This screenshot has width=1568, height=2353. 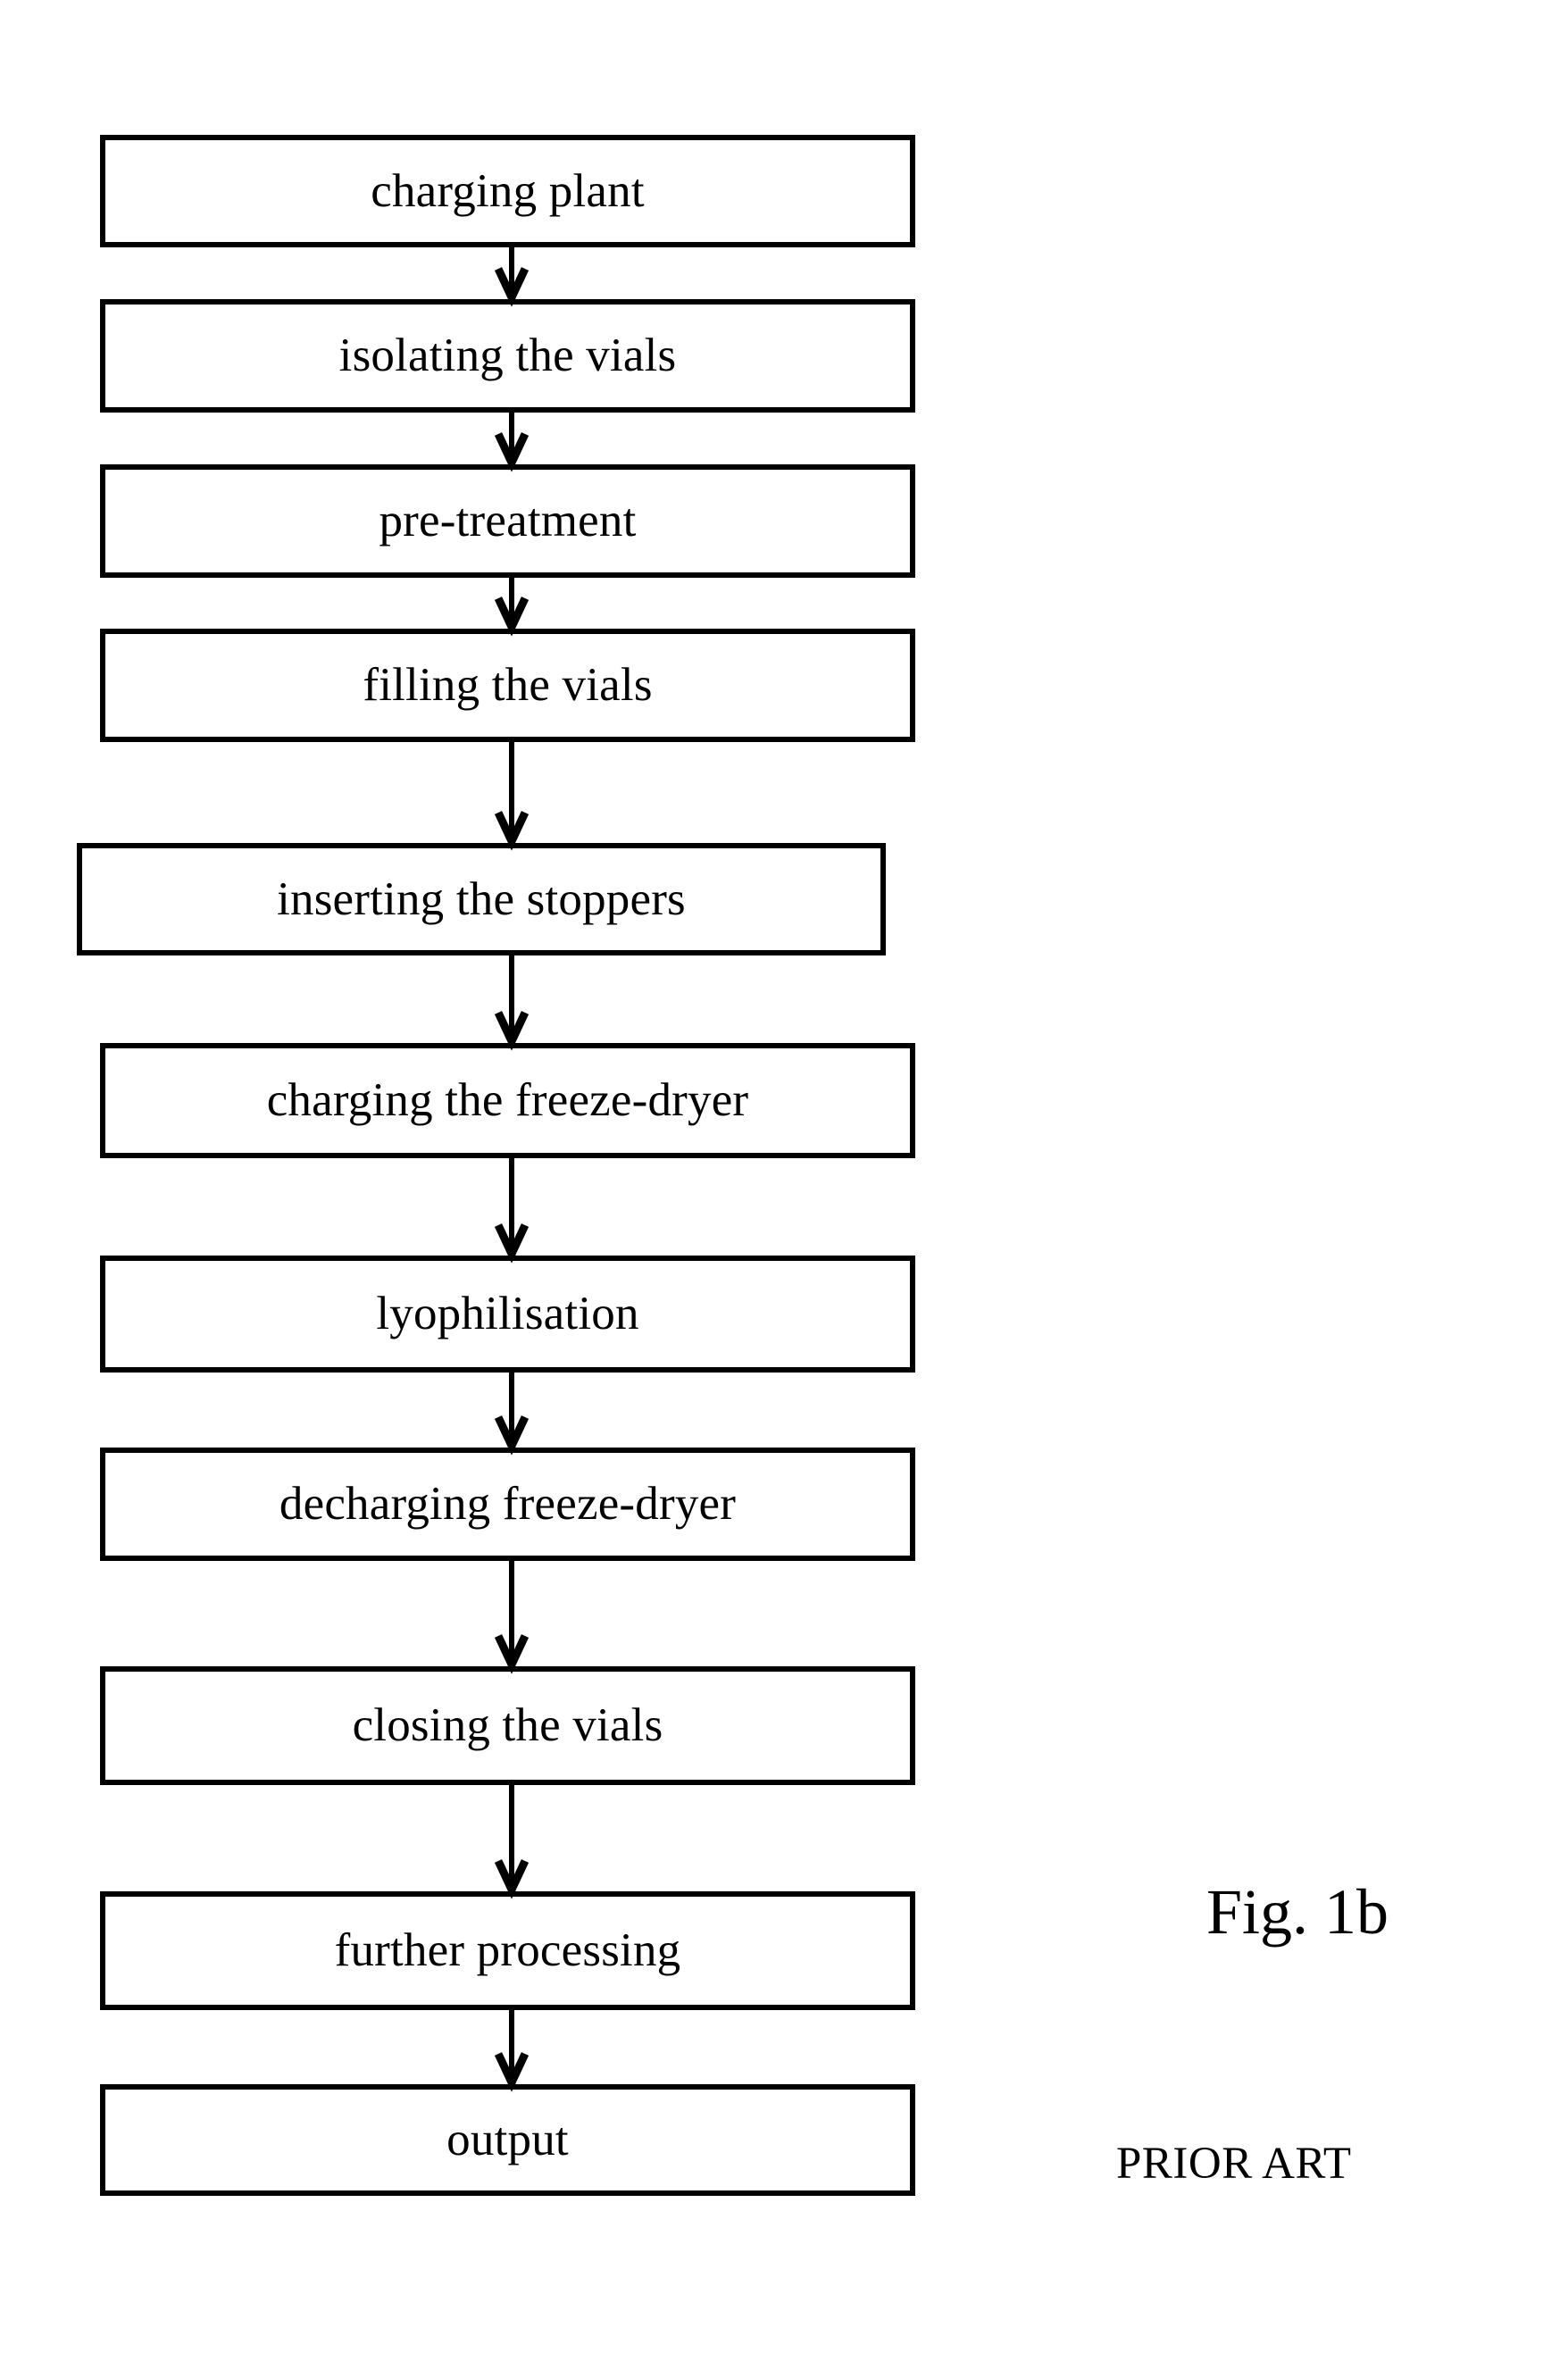 I want to click on flow-down-arrow-e5, so click(x=512, y=1003).